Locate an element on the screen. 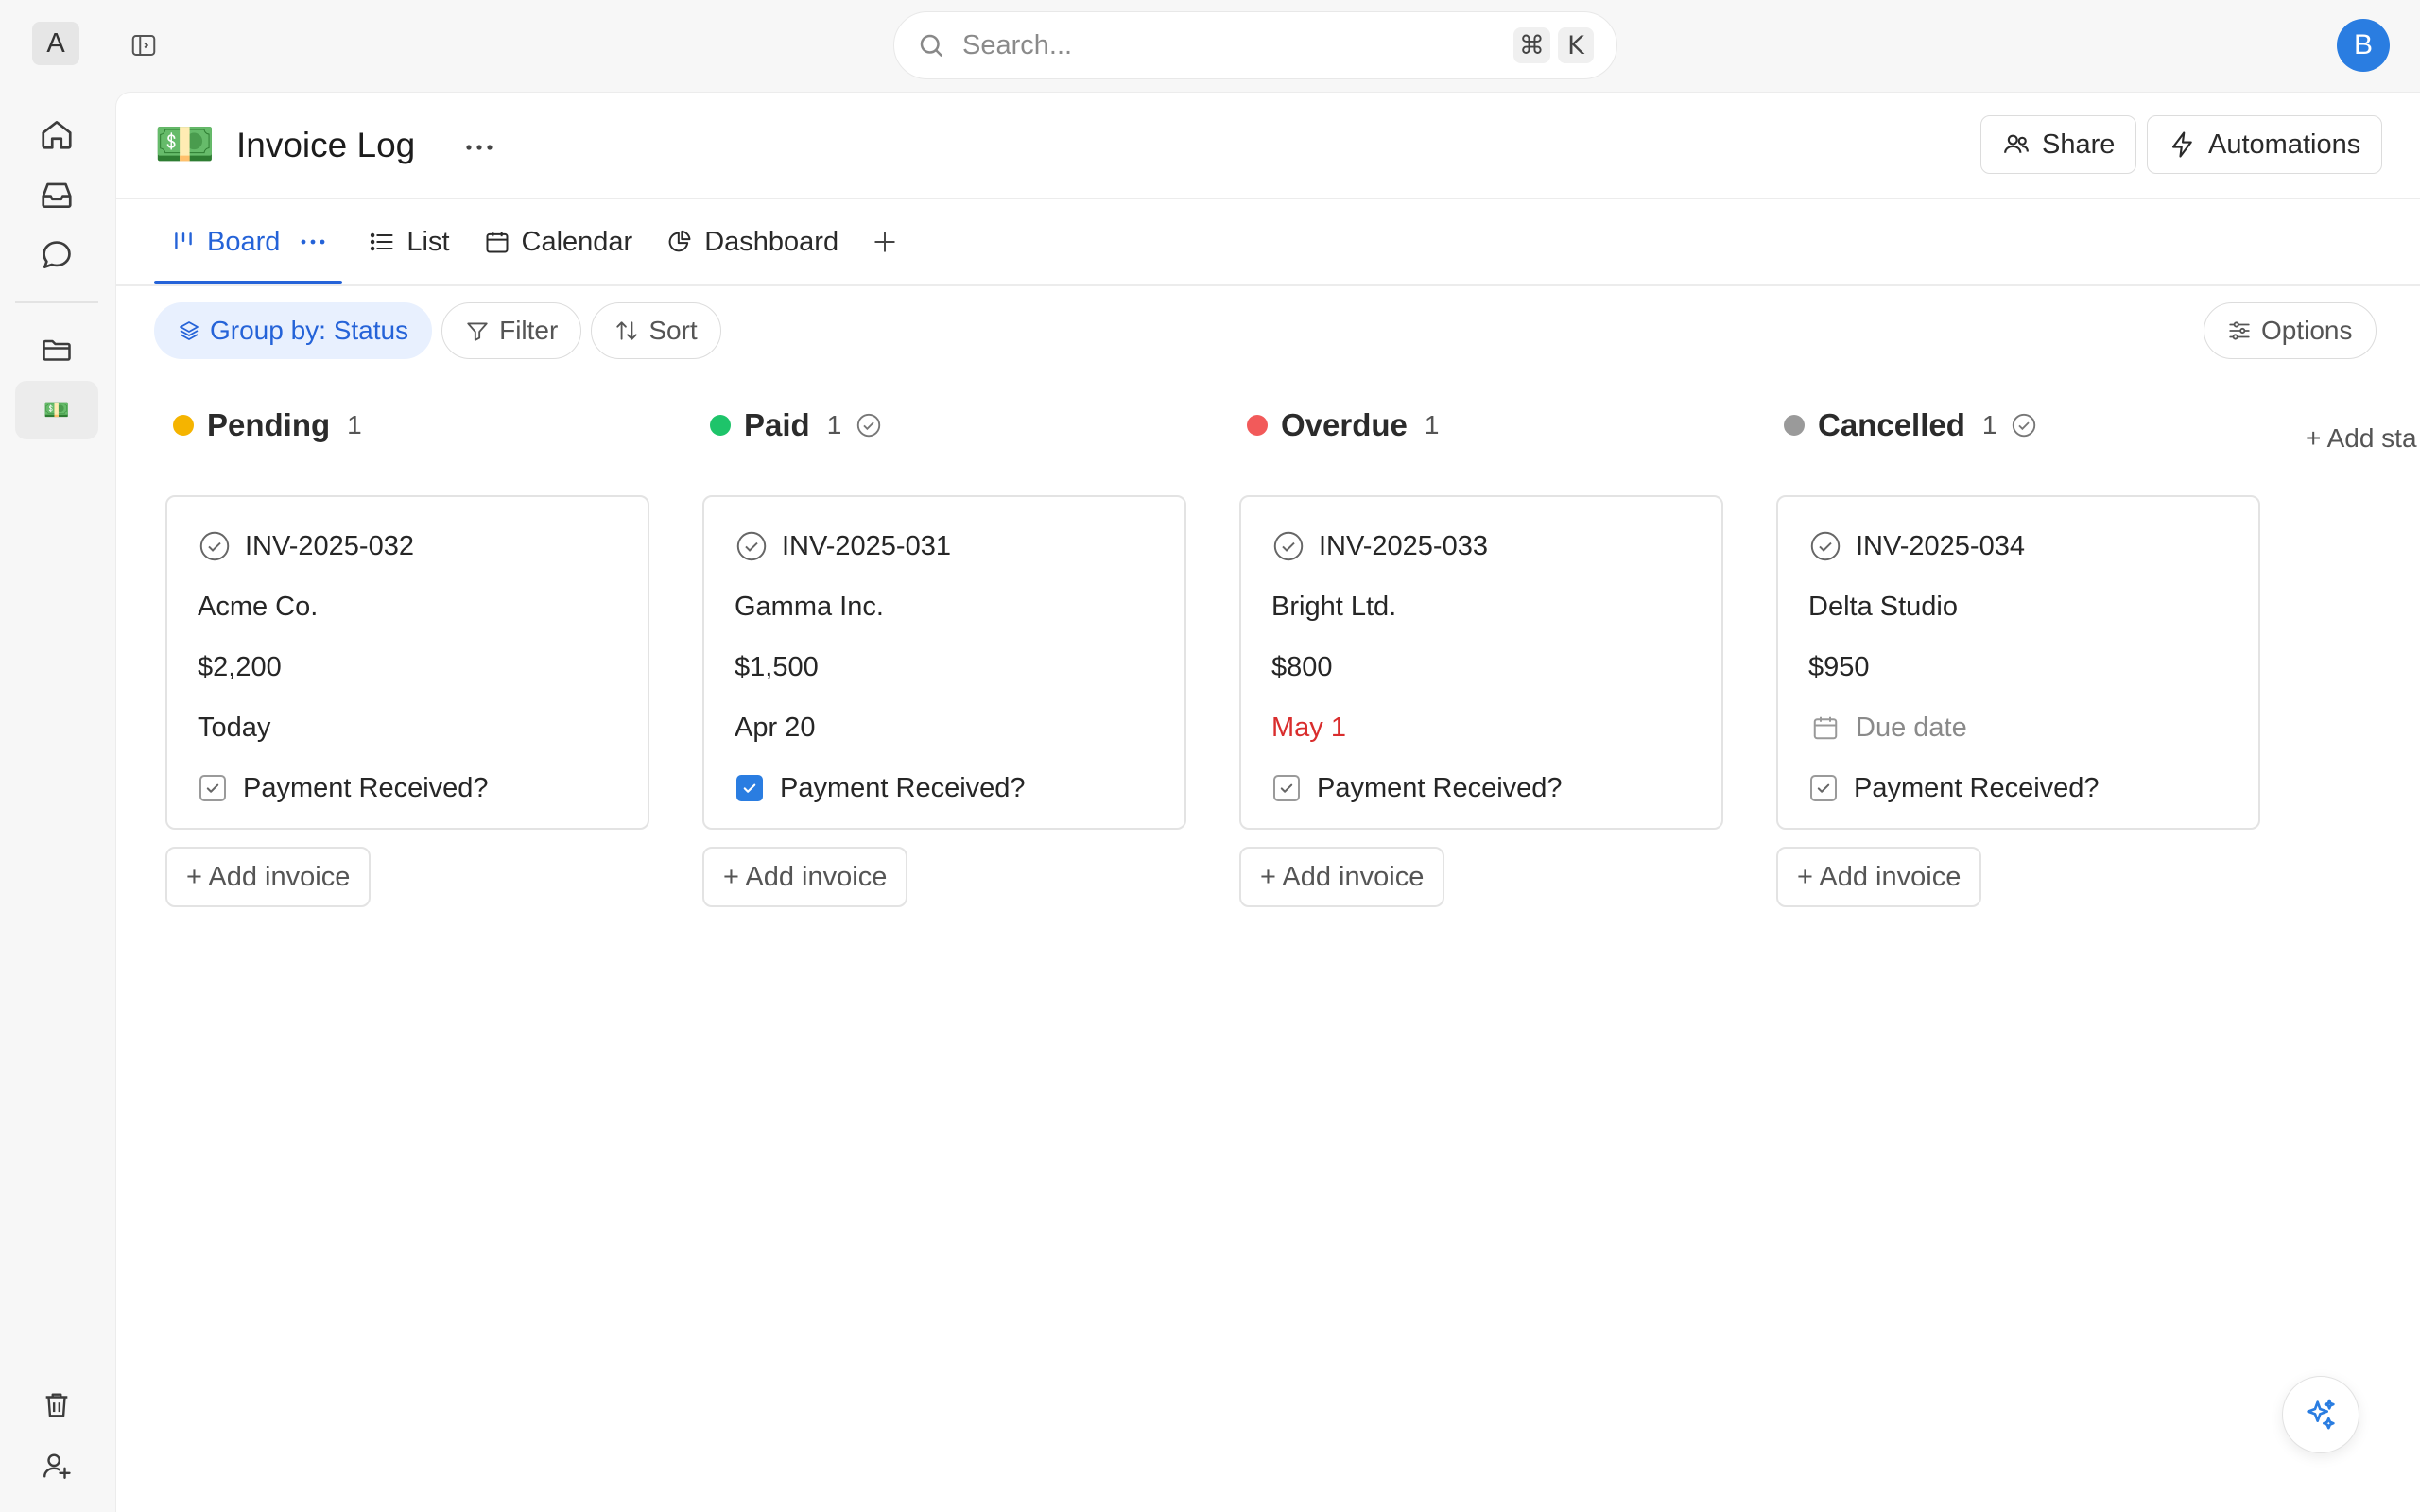 This screenshot has width=2420, height=1512. filter-button: Filter is located at coordinates (512, 330).